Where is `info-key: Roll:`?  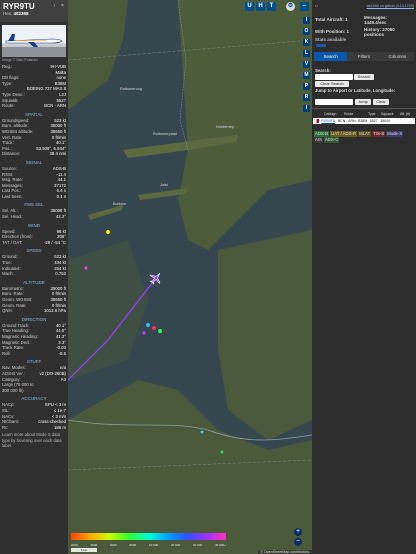 info-key: Roll: is located at coordinates (6, 353).